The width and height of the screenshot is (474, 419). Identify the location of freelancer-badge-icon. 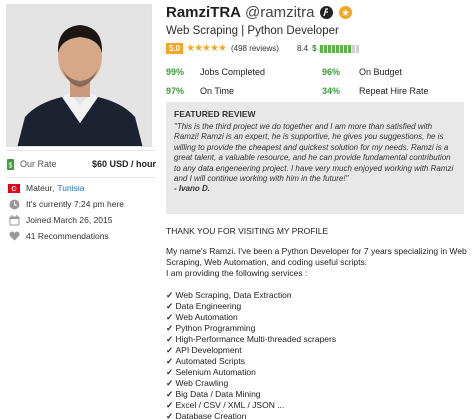
(327, 12).